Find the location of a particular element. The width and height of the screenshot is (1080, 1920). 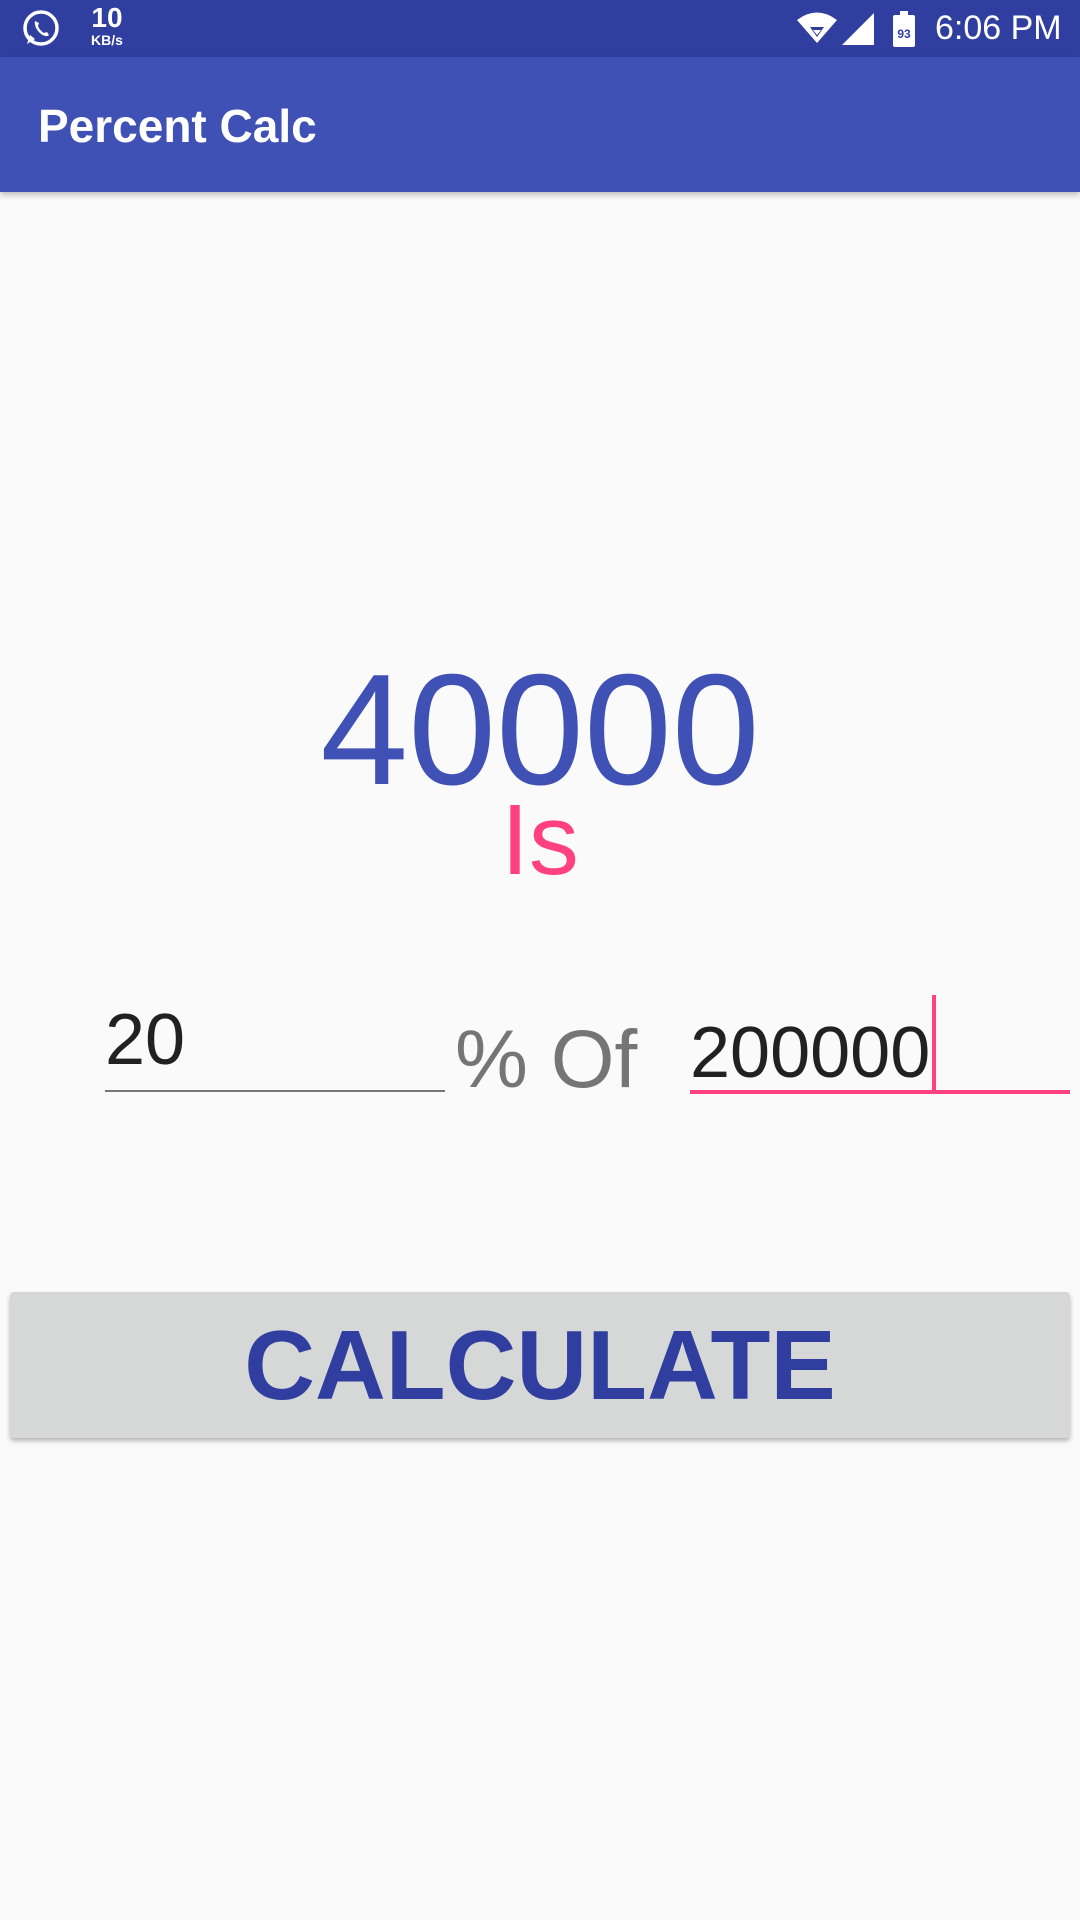

app-bar: Percent Calc is located at coordinates (540, 124).